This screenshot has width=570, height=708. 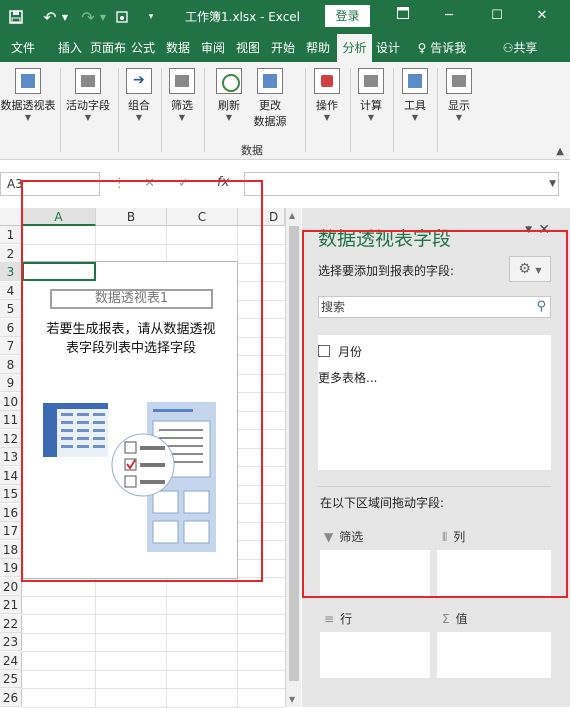 What do you see at coordinates (16, 17) in the screenshot?
I see `save-icon` at bounding box center [16, 17].